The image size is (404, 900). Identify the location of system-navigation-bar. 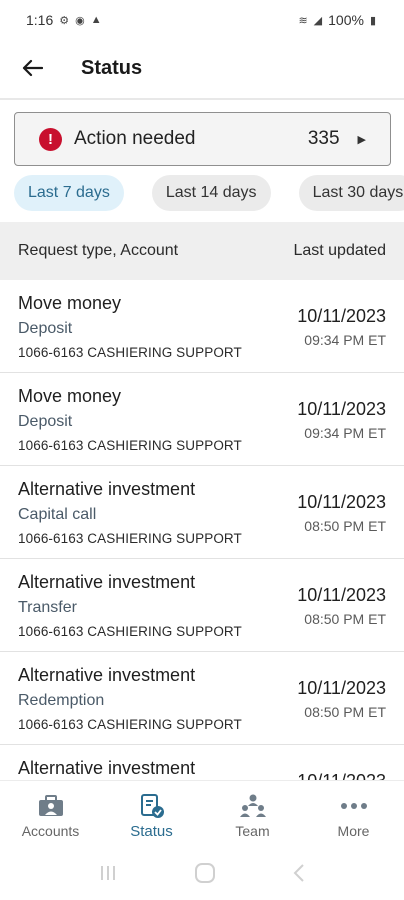
(202, 873).